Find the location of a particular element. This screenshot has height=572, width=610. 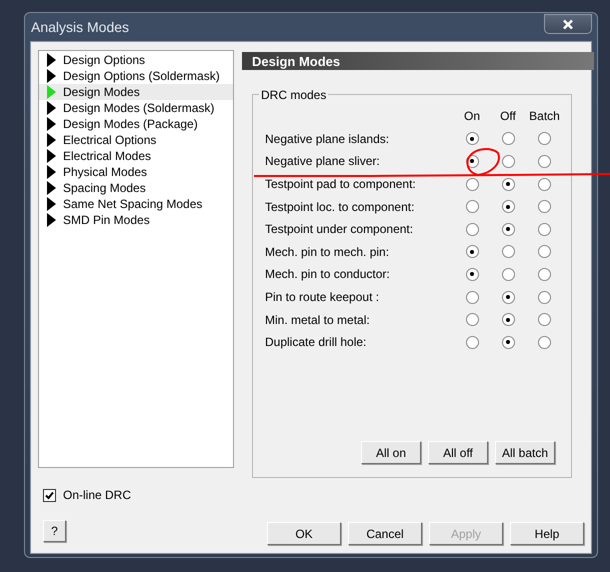

column-header: Batch is located at coordinates (544, 116).